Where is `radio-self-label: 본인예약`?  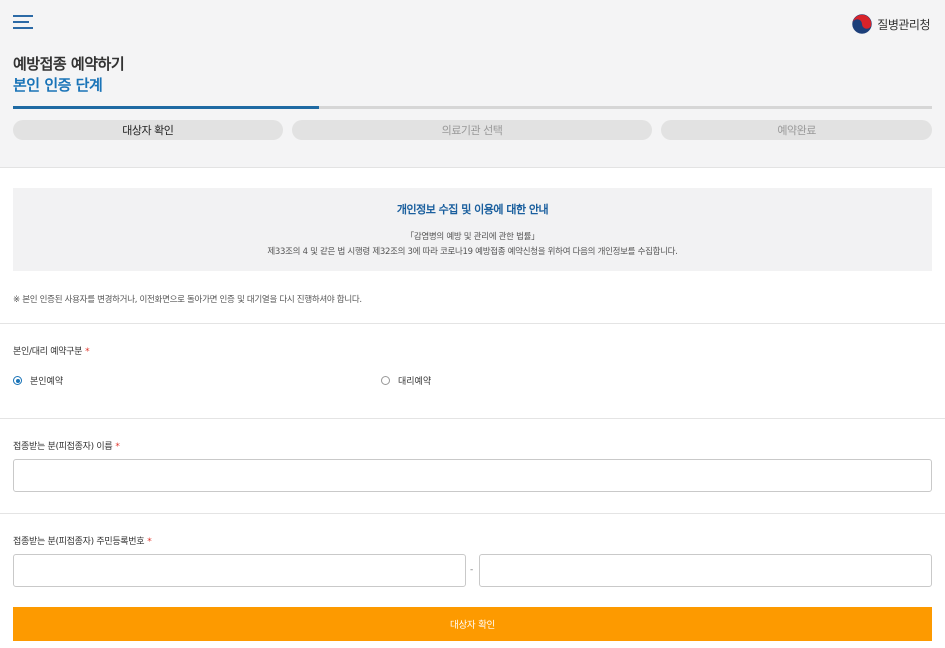 radio-self-label: 본인예약 is located at coordinates (47, 382).